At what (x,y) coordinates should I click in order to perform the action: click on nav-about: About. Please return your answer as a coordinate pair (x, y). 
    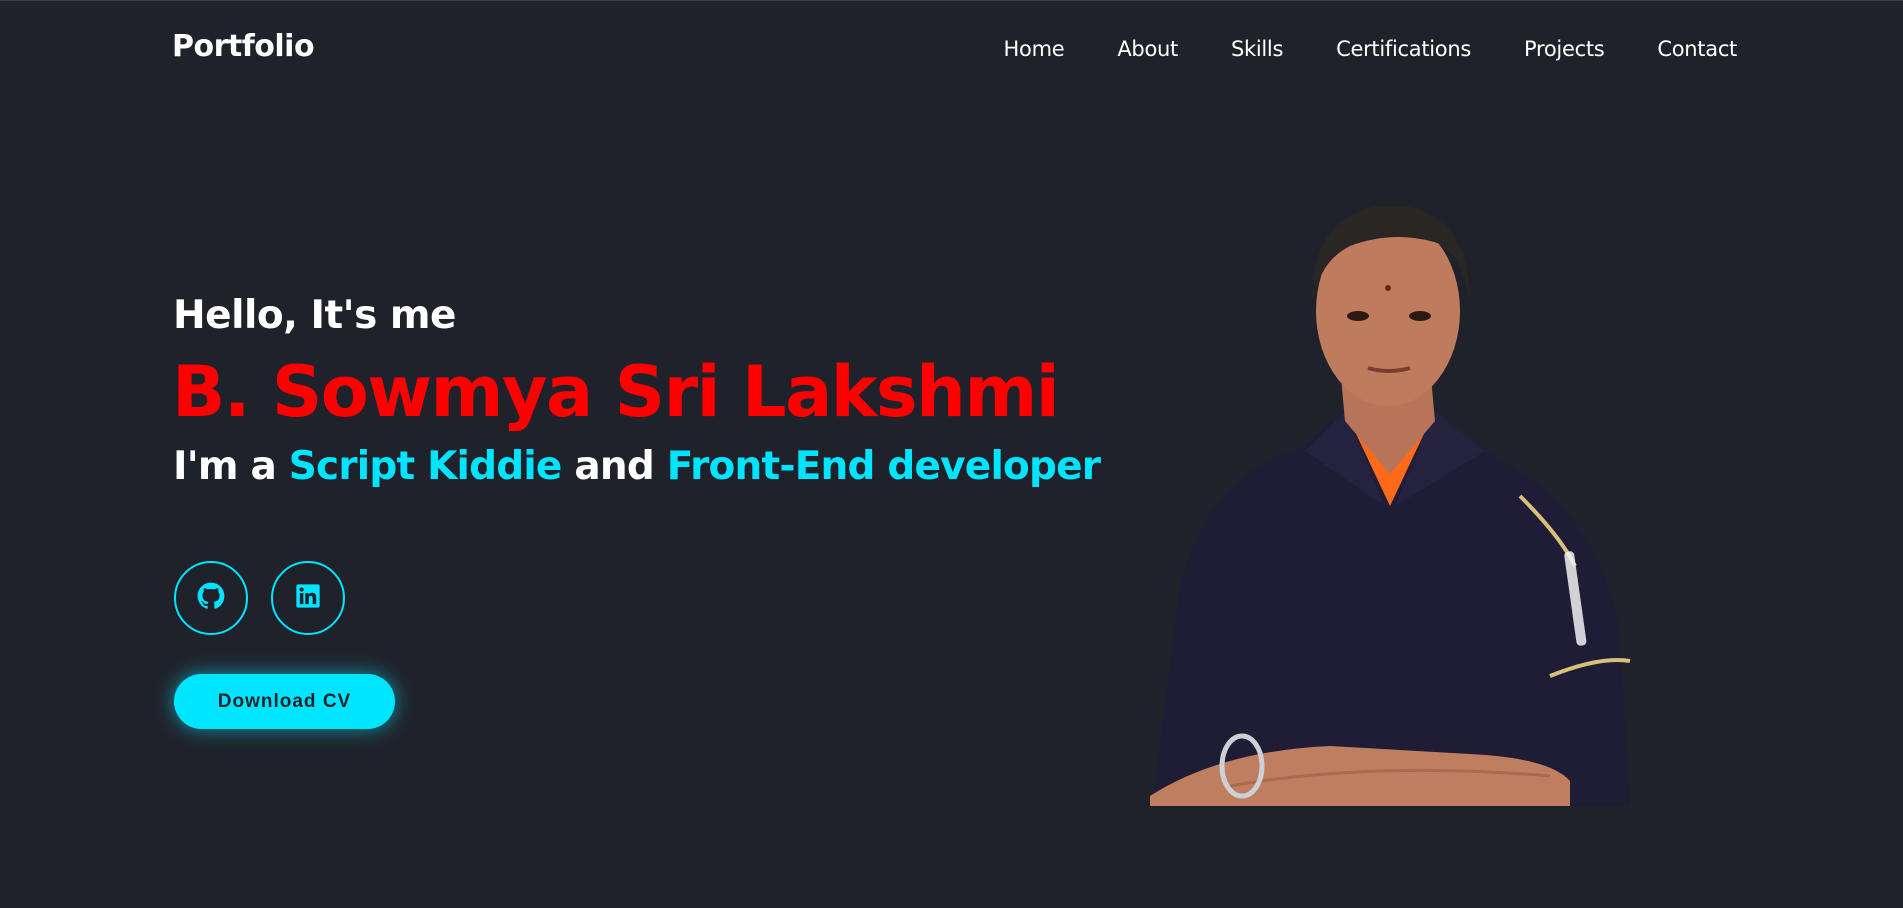
    Looking at the image, I should click on (1147, 49).